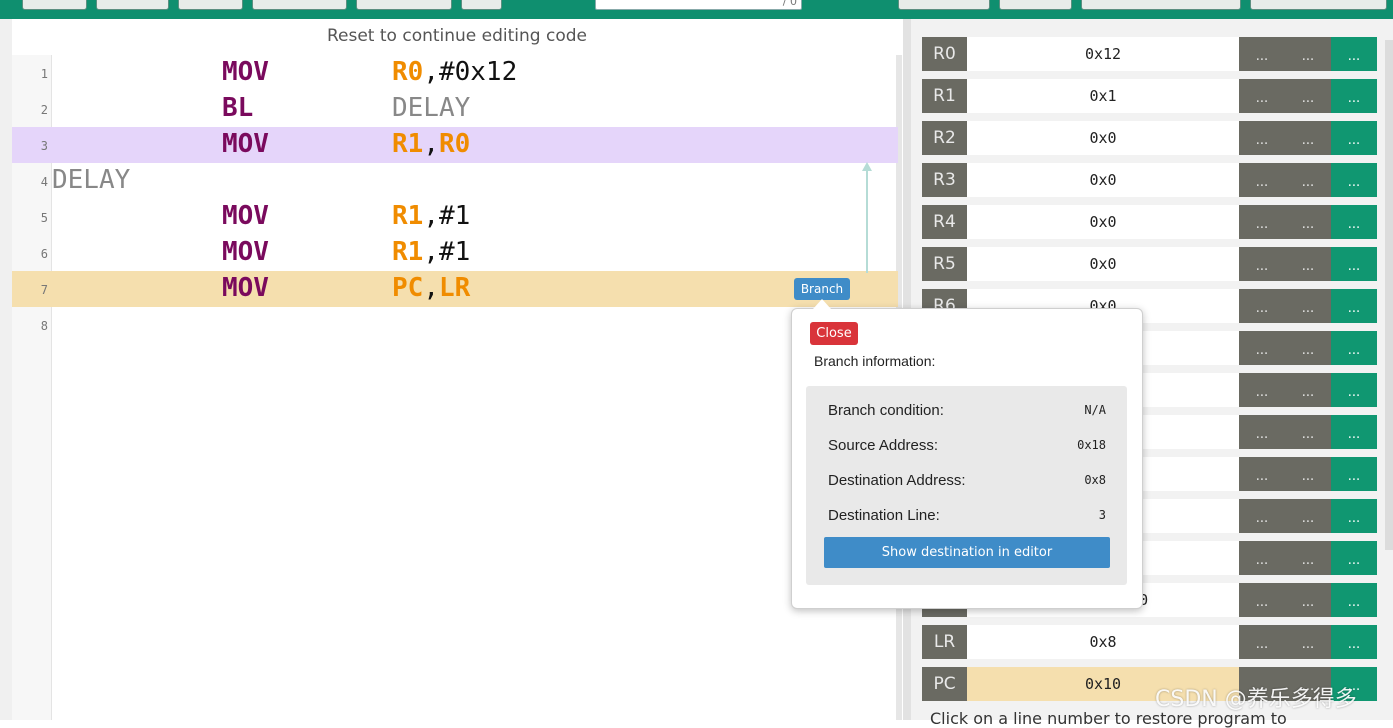 The height and width of the screenshot is (728, 1393). What do you see at coordinates (6, 369) in the screenshot?
I see `editor-left-margin` at bounding box center [6, 369].